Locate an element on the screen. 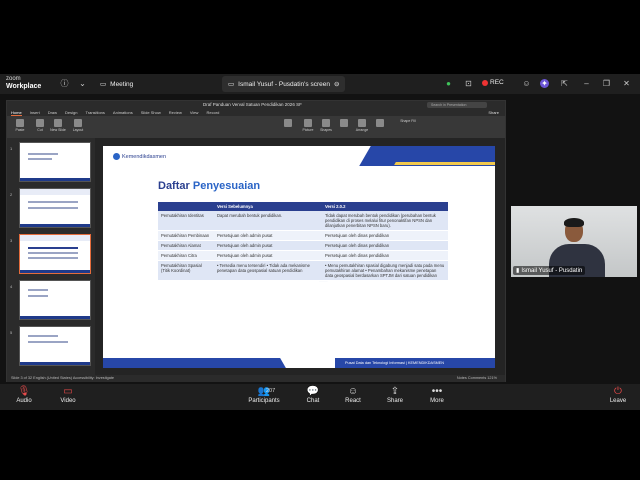  minimize-icon: – is located at coordinates (586, 83).